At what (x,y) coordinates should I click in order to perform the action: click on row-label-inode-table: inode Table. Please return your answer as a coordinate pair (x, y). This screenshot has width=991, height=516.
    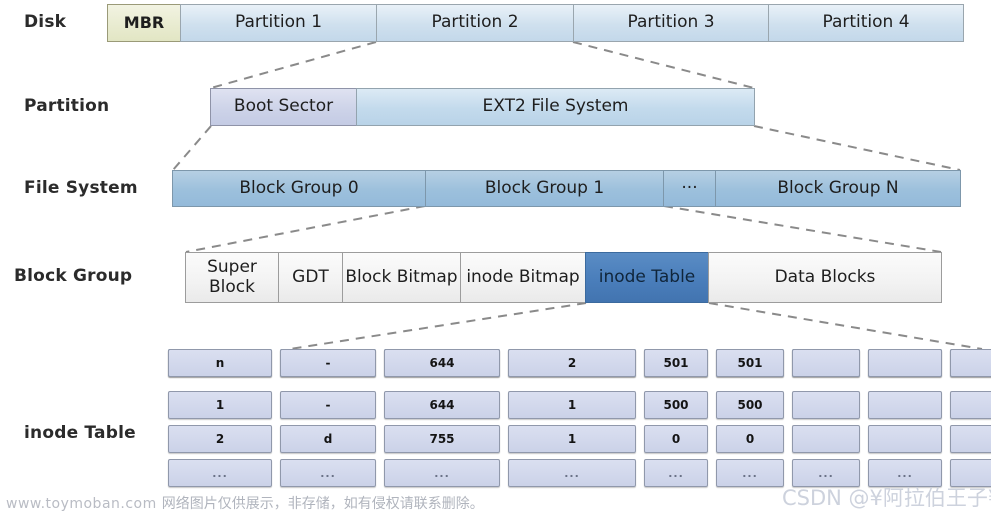
    Looking at the image, I should click on (80, 433).